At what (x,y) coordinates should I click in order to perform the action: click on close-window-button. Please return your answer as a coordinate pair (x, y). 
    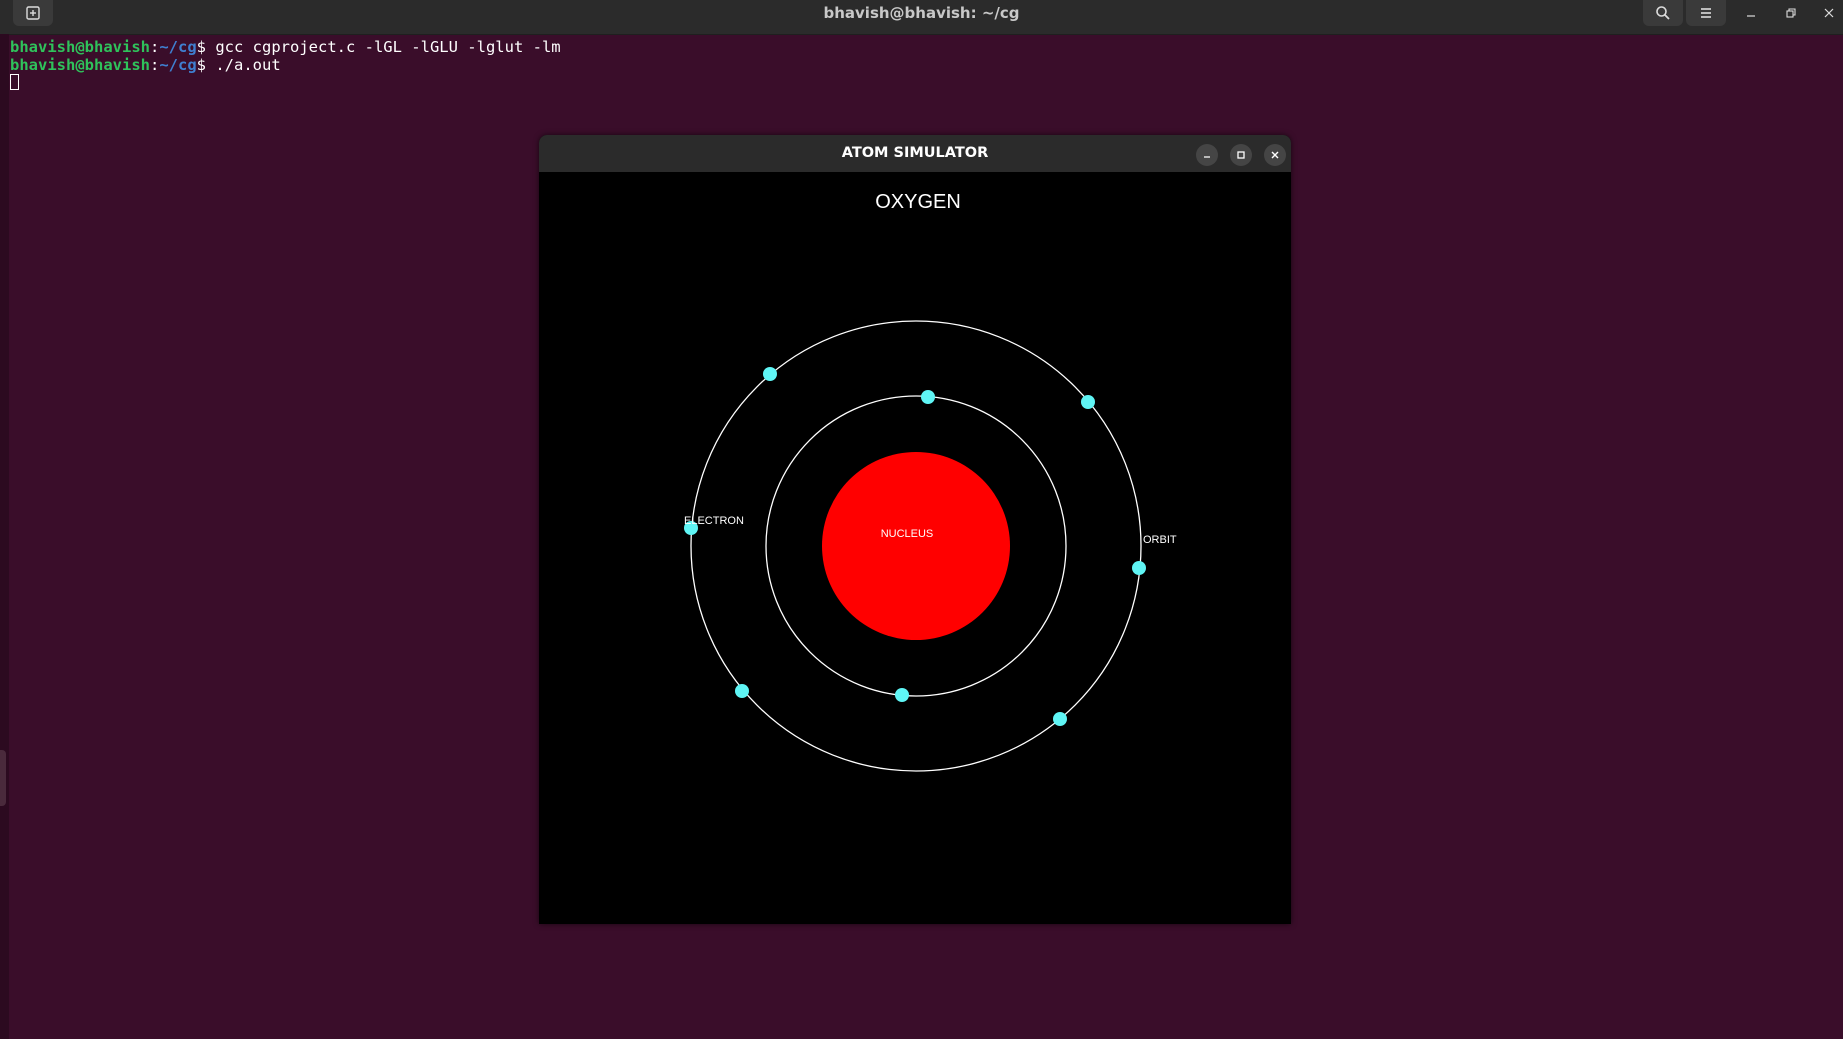
    Looking at the image, I should click on (1829, 13).